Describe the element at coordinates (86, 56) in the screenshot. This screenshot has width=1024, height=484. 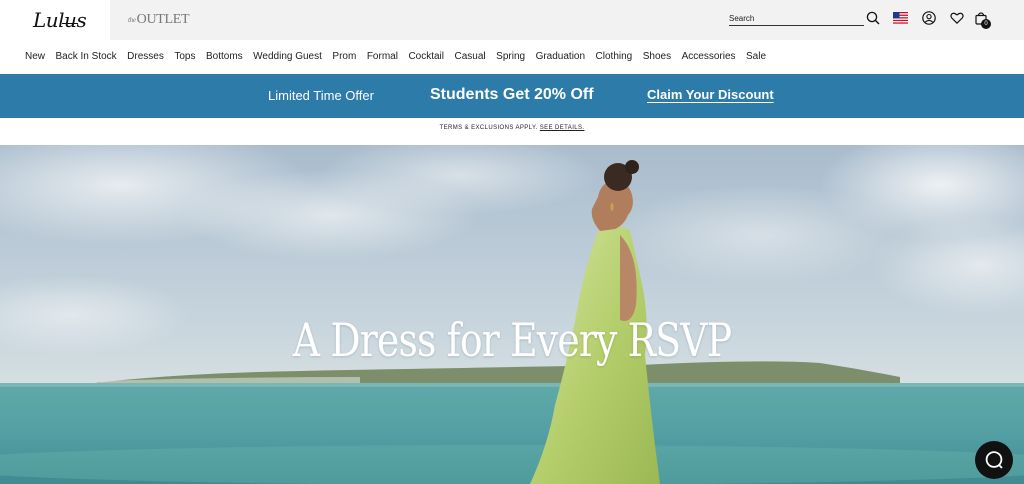
I see `nav-item-back-in-stock: Back In Stock` at that location.